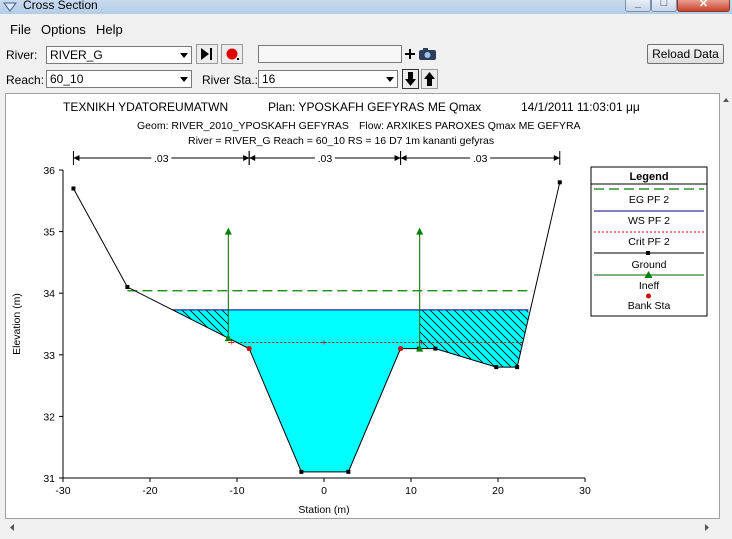  What do you see at coordinates (470, 126) in the screenshot?
I see `plot-flow: Flow: ARXIKES PAROXES Qmax ME GEFYRA` at bounding box center [470, 126].